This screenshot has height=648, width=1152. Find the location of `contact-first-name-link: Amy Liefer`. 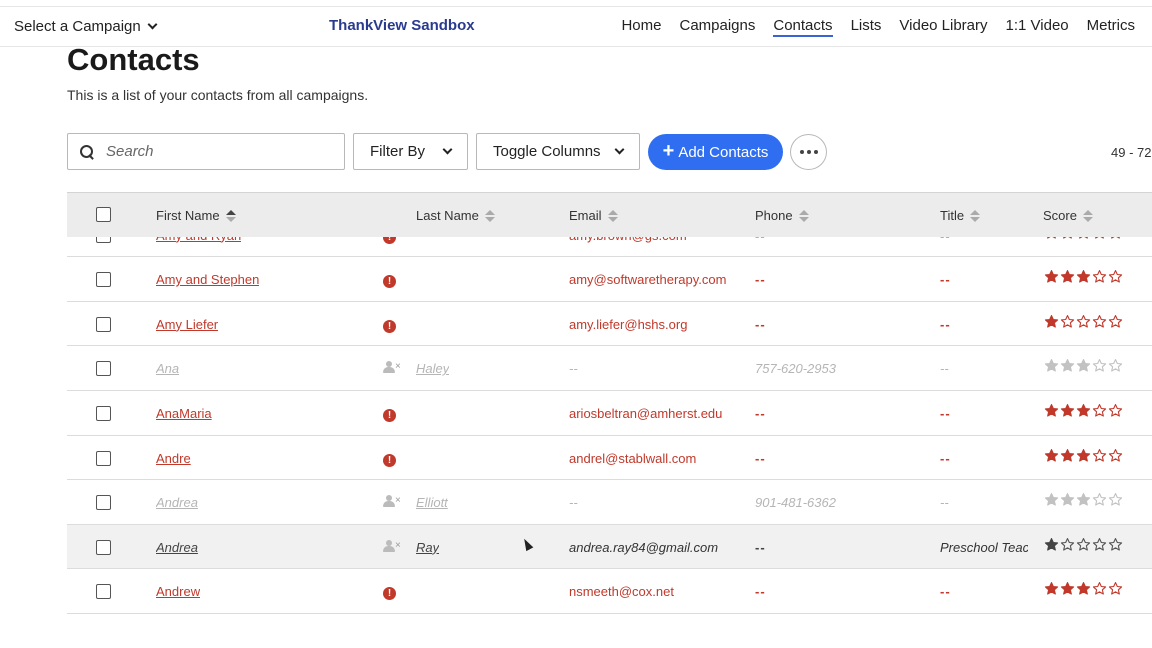

contact-first-name-link: Amy Liefer is located at coordinates (187, 324).